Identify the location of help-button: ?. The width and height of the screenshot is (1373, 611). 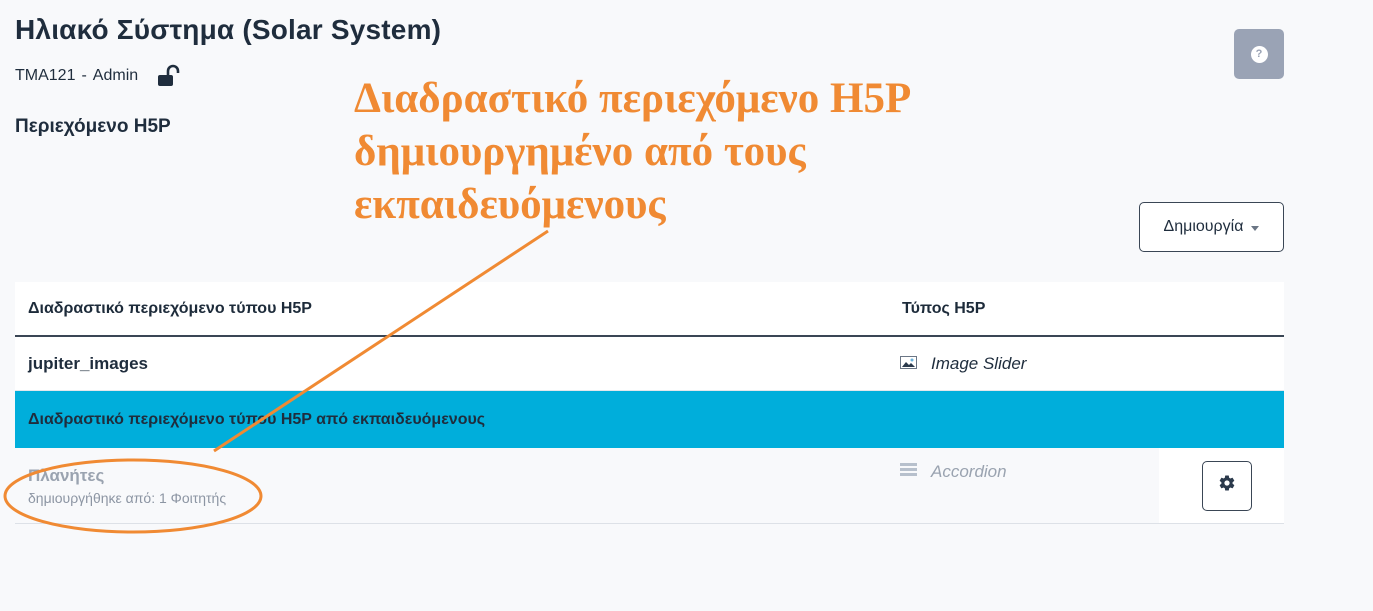
(1259, 54).